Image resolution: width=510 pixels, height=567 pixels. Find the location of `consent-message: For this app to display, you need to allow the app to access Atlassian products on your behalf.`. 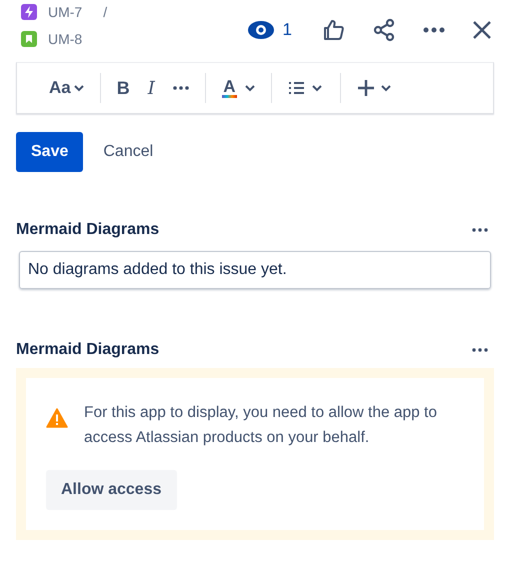

consent-message: For this app to display, you need to allow the app to access Atlassian products on your behalf. is located at coordinates (261, 425).